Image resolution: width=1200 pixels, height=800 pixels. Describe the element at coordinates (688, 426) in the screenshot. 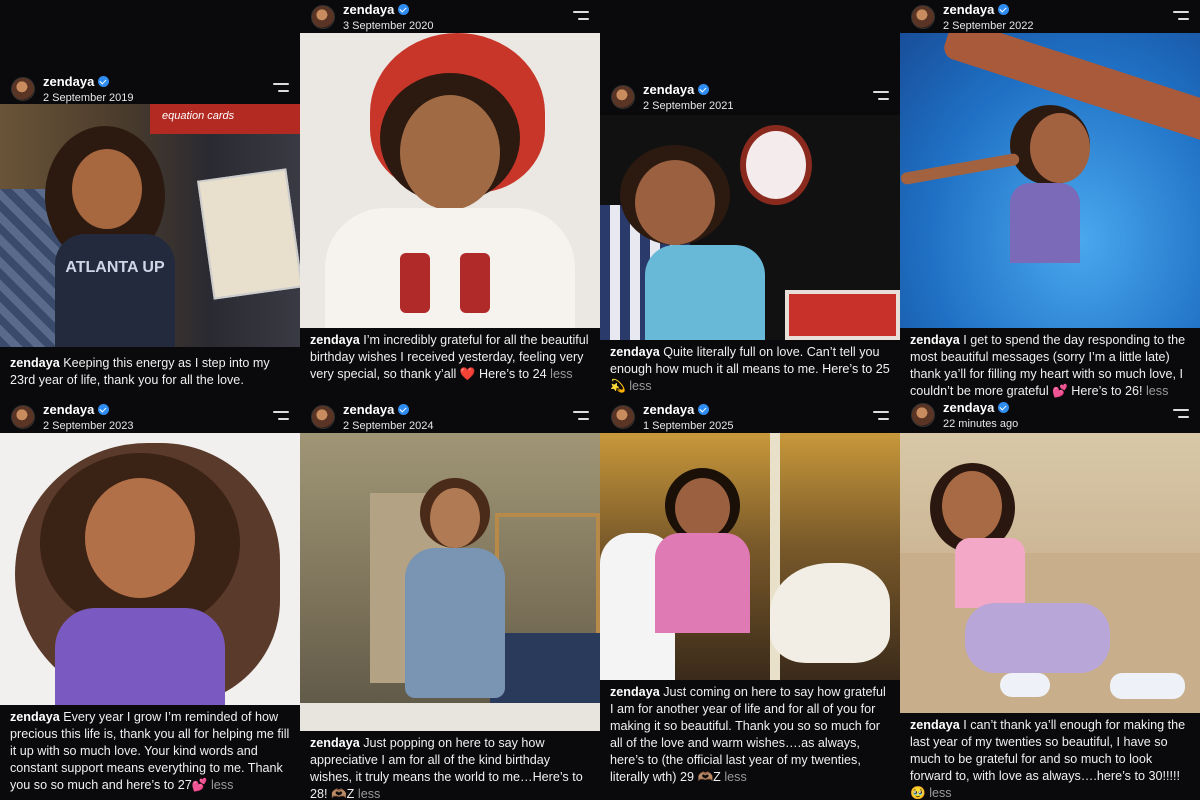

I see `post-date: 1 September 2025` at that location.